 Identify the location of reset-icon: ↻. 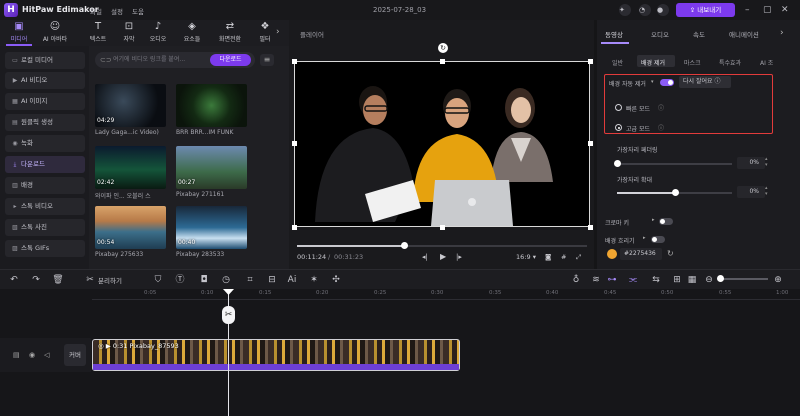
(670, 253).